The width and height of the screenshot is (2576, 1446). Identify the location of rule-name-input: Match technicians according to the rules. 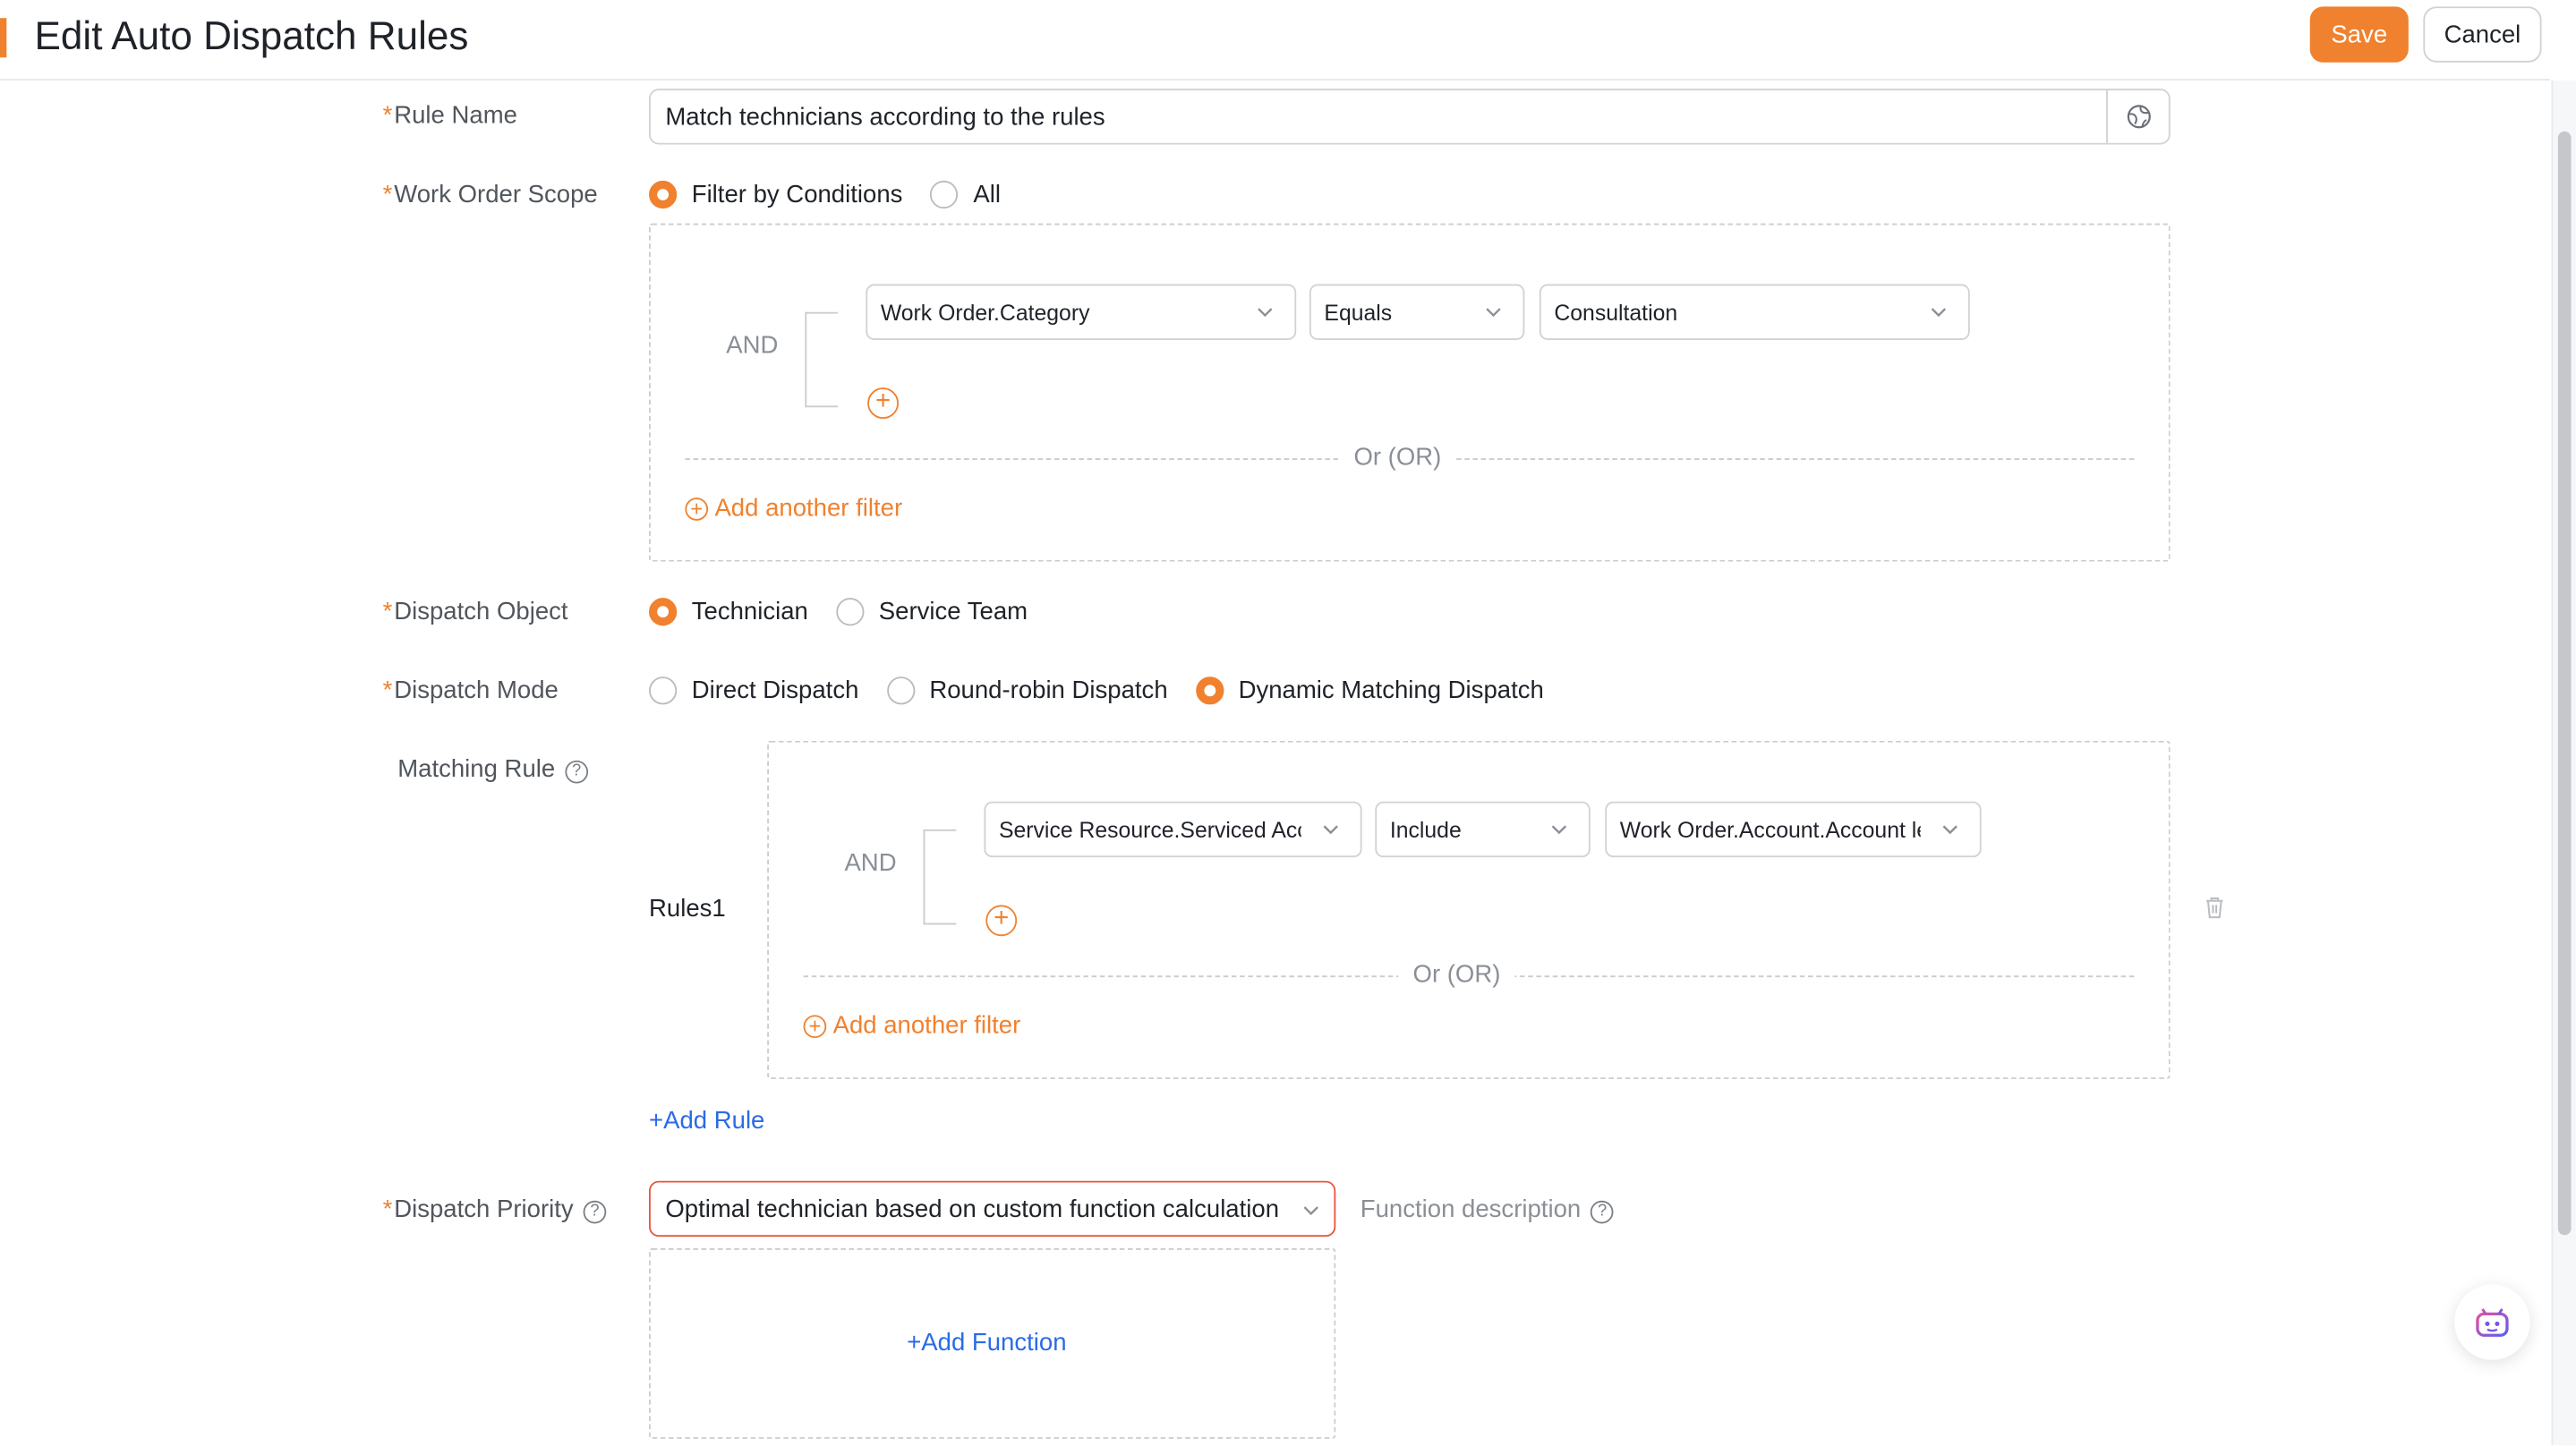
(1410, 117).